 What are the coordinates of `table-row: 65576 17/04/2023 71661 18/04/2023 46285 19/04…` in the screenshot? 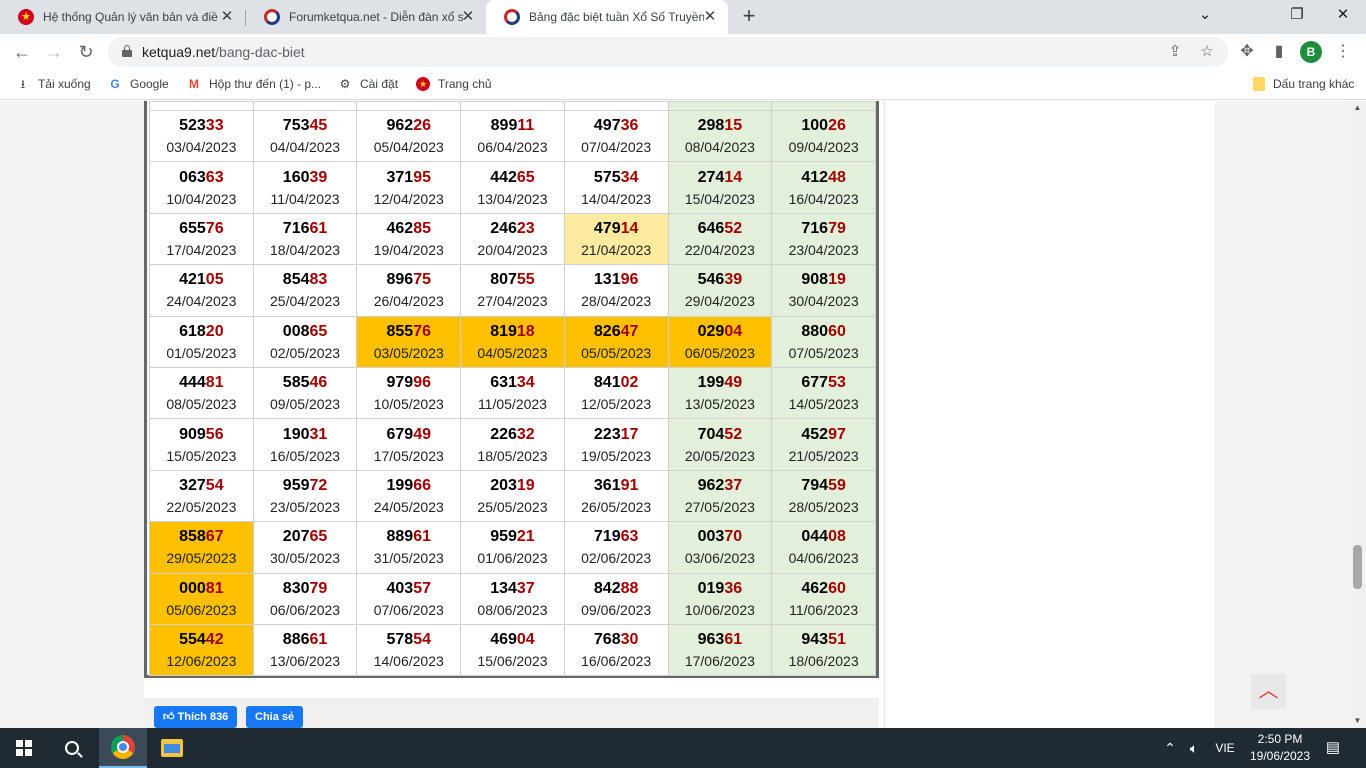 It's located at (512, 239).